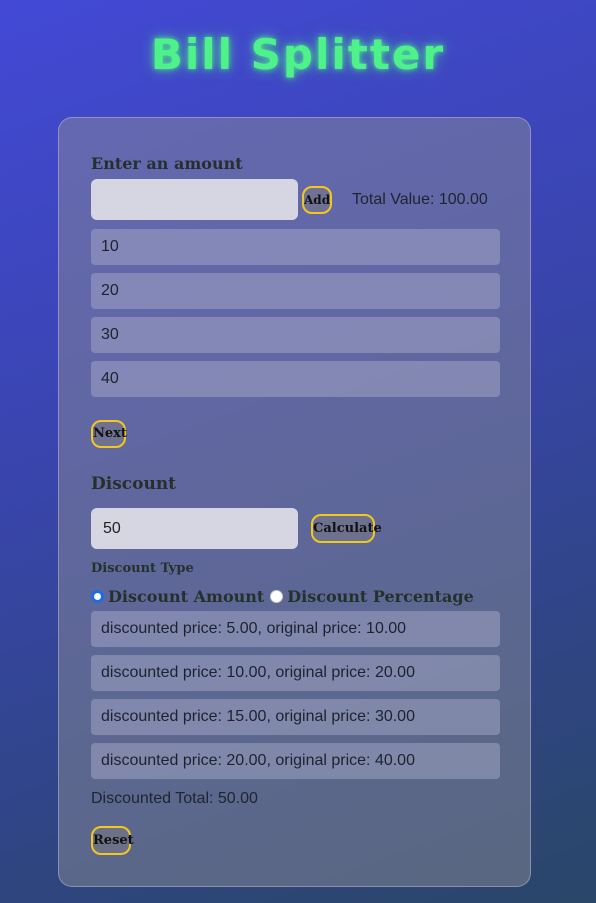 Image resolution: width=596 pixels, height=903 pixels. I want to click on total-value: Total Value: 100.00, so click(420, 199).